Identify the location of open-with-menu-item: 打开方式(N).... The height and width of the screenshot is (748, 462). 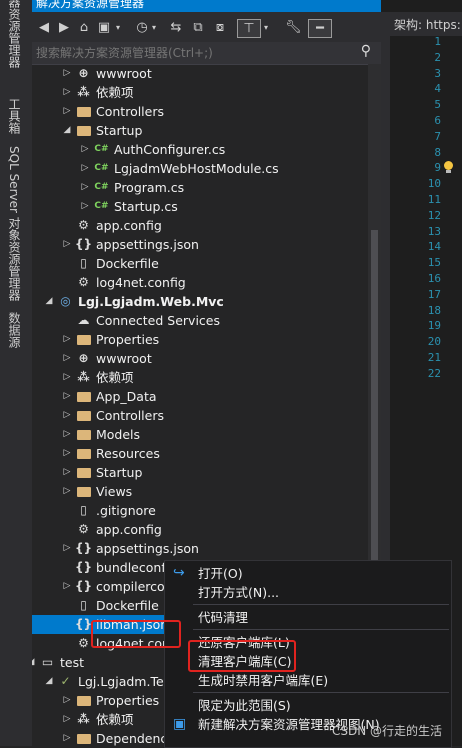
(308, 592).